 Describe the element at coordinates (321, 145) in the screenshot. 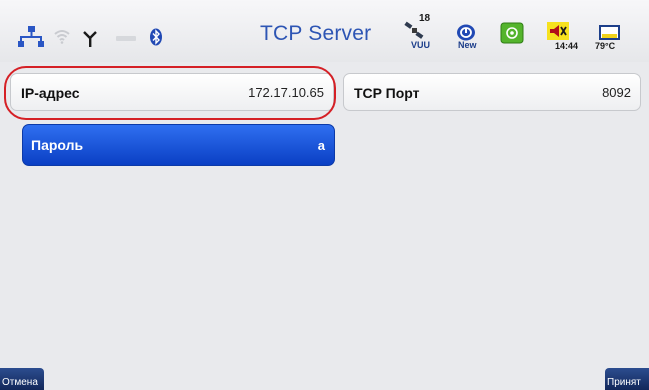

I see `password-value: a` at that location.